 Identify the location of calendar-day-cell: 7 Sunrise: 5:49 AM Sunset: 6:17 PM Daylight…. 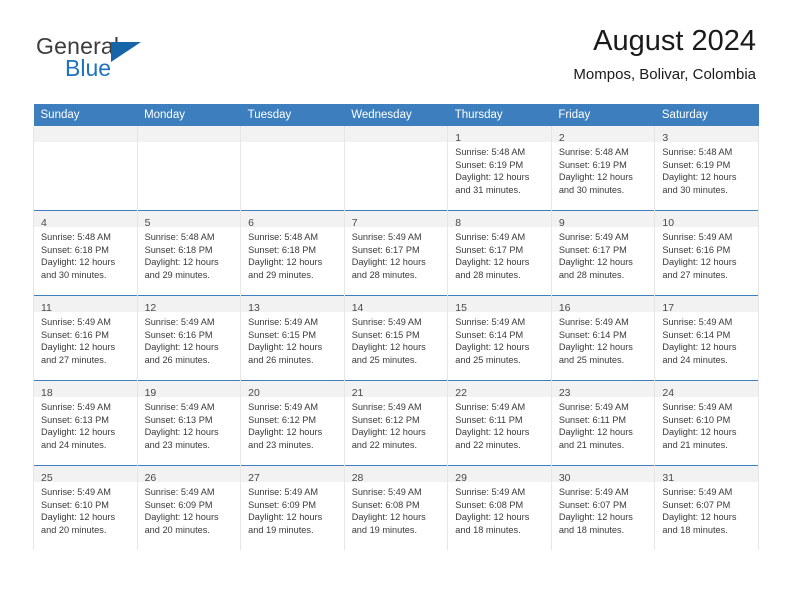
(396, 253).